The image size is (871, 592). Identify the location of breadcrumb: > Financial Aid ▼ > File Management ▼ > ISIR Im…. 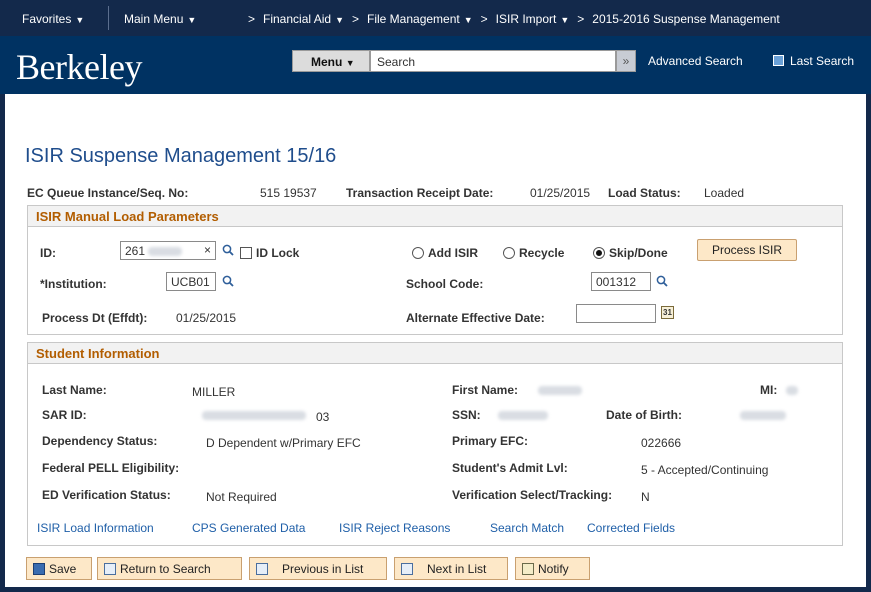
(510, 19).